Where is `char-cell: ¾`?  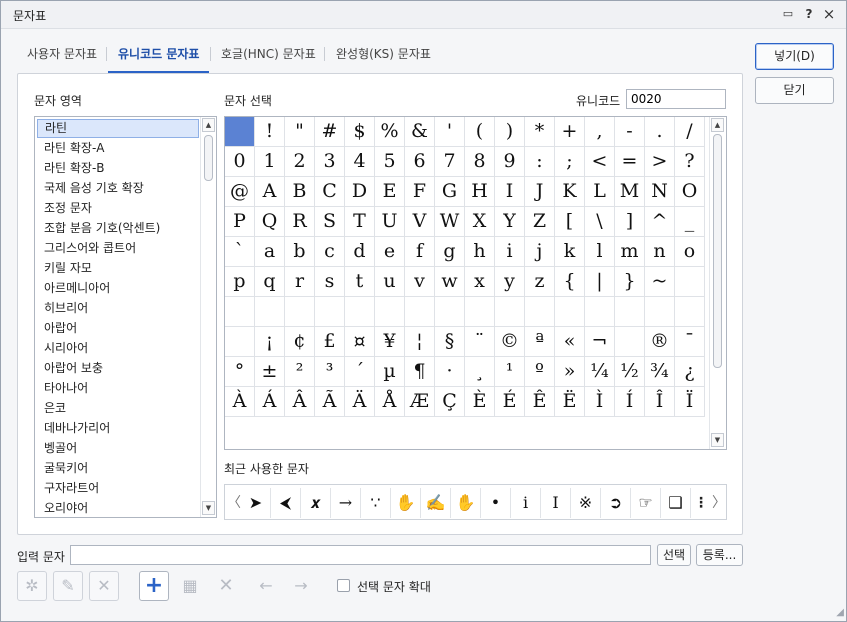
char-cell: ¾ is located at coordinates (660, 372).